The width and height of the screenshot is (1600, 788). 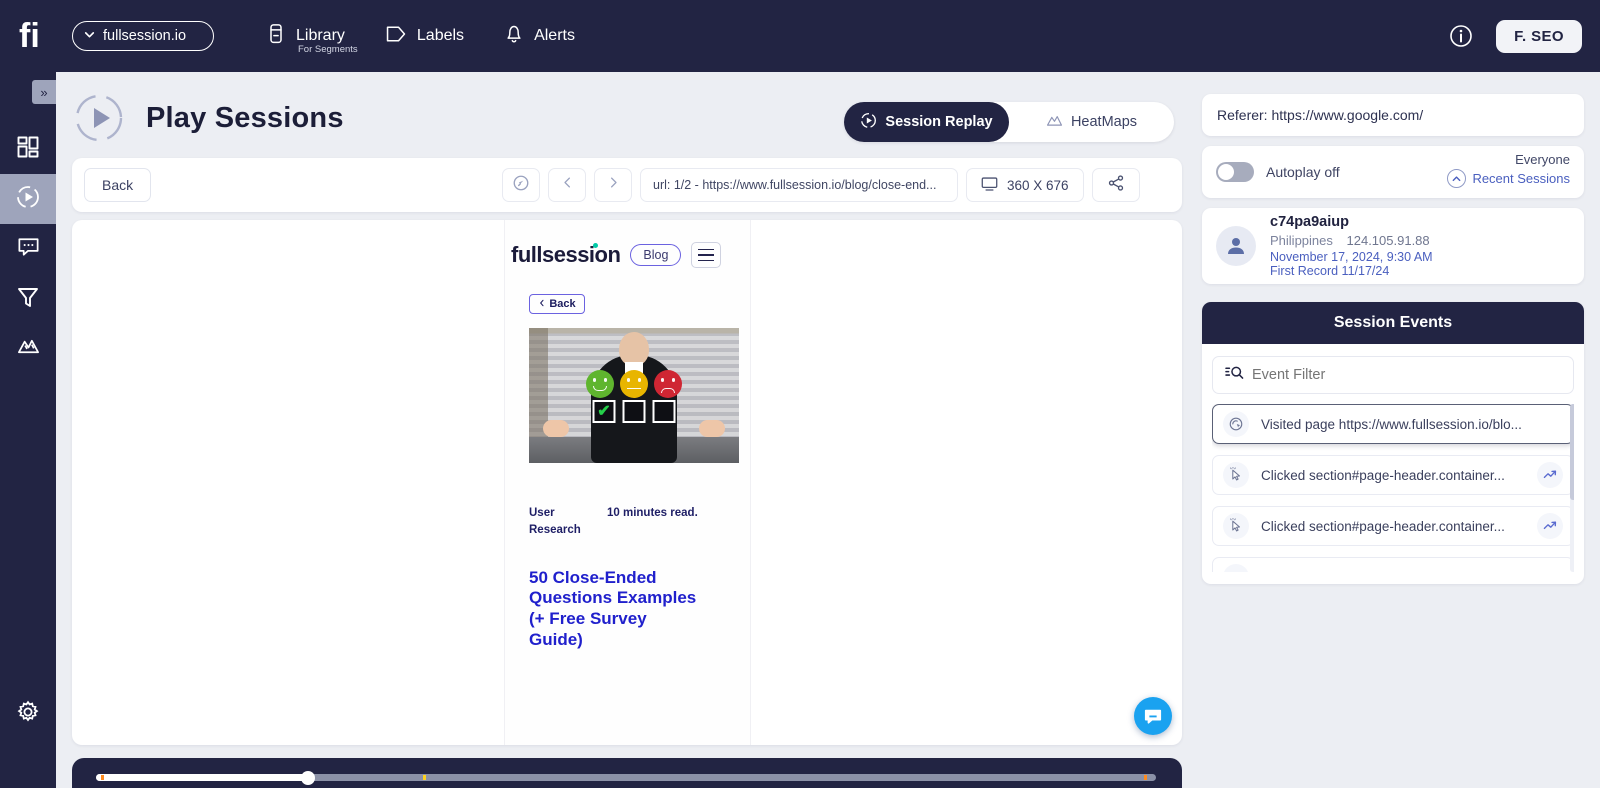 I want to click on mode-switch: Session Replay HeatMaps, so click(x=1009, y=122).